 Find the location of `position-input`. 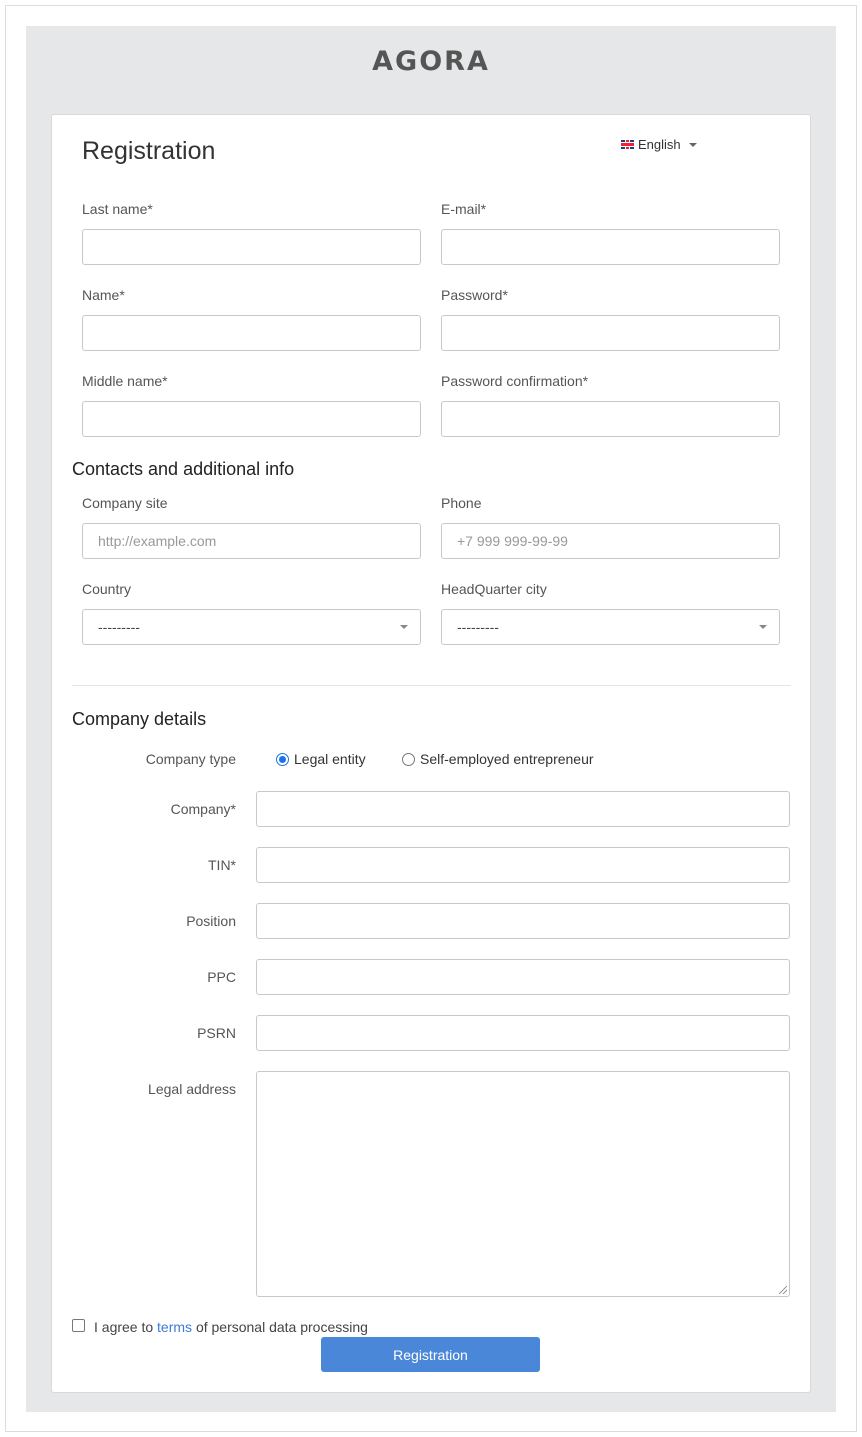

position-input is located at coordinates (523, 921).